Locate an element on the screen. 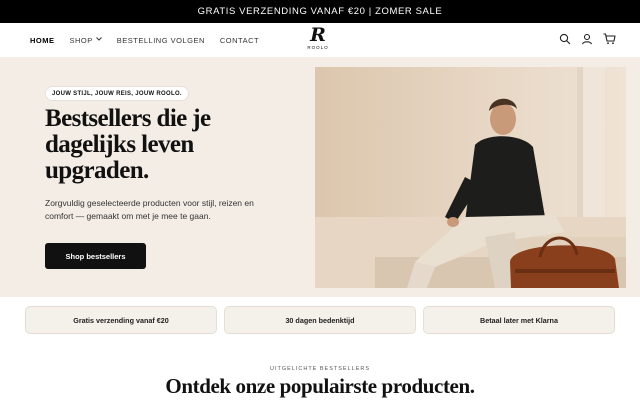 This screenshot has width=640, height=400. header-icons is located at coordinates (583, 39).